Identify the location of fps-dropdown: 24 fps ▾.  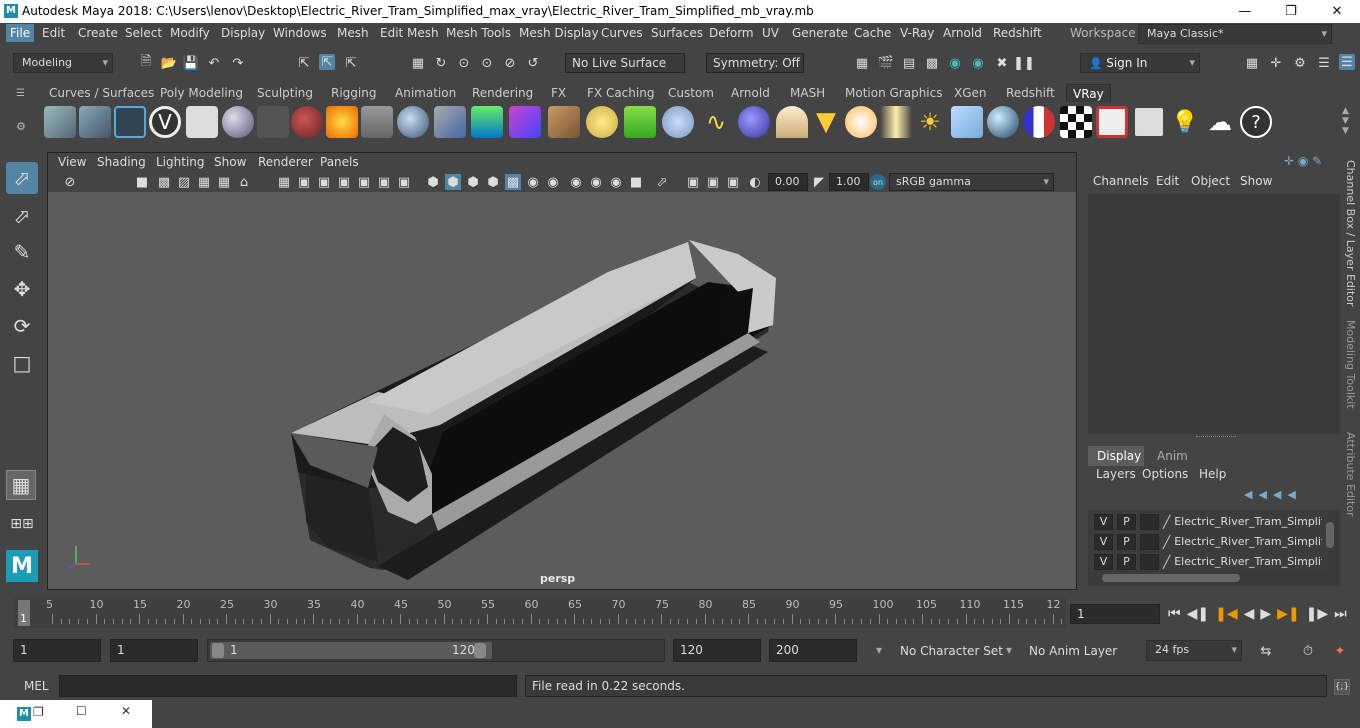
(1194, 650).